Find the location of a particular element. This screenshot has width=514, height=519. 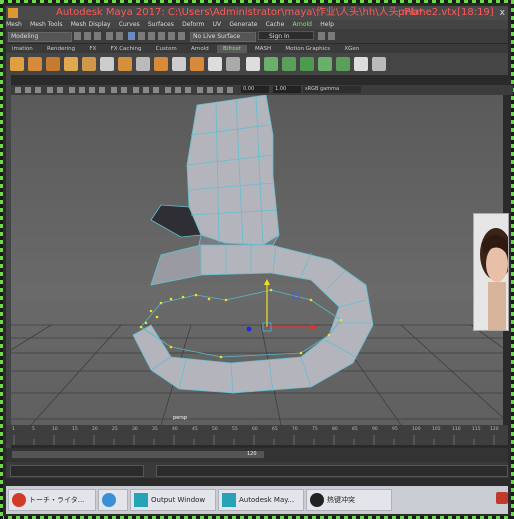

isolate-select-icon is located at coordinates (136, 90).